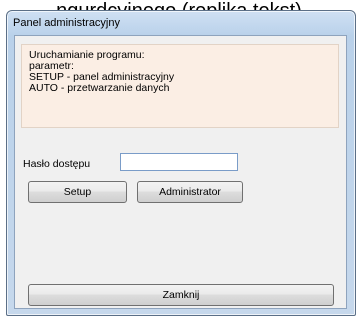 This screenshot has height=318, width=358. What do you see at coordinates (66, 23) in the screenshot?
I see `window-title: Panel administracyjny` at bounding box center [66, 23].